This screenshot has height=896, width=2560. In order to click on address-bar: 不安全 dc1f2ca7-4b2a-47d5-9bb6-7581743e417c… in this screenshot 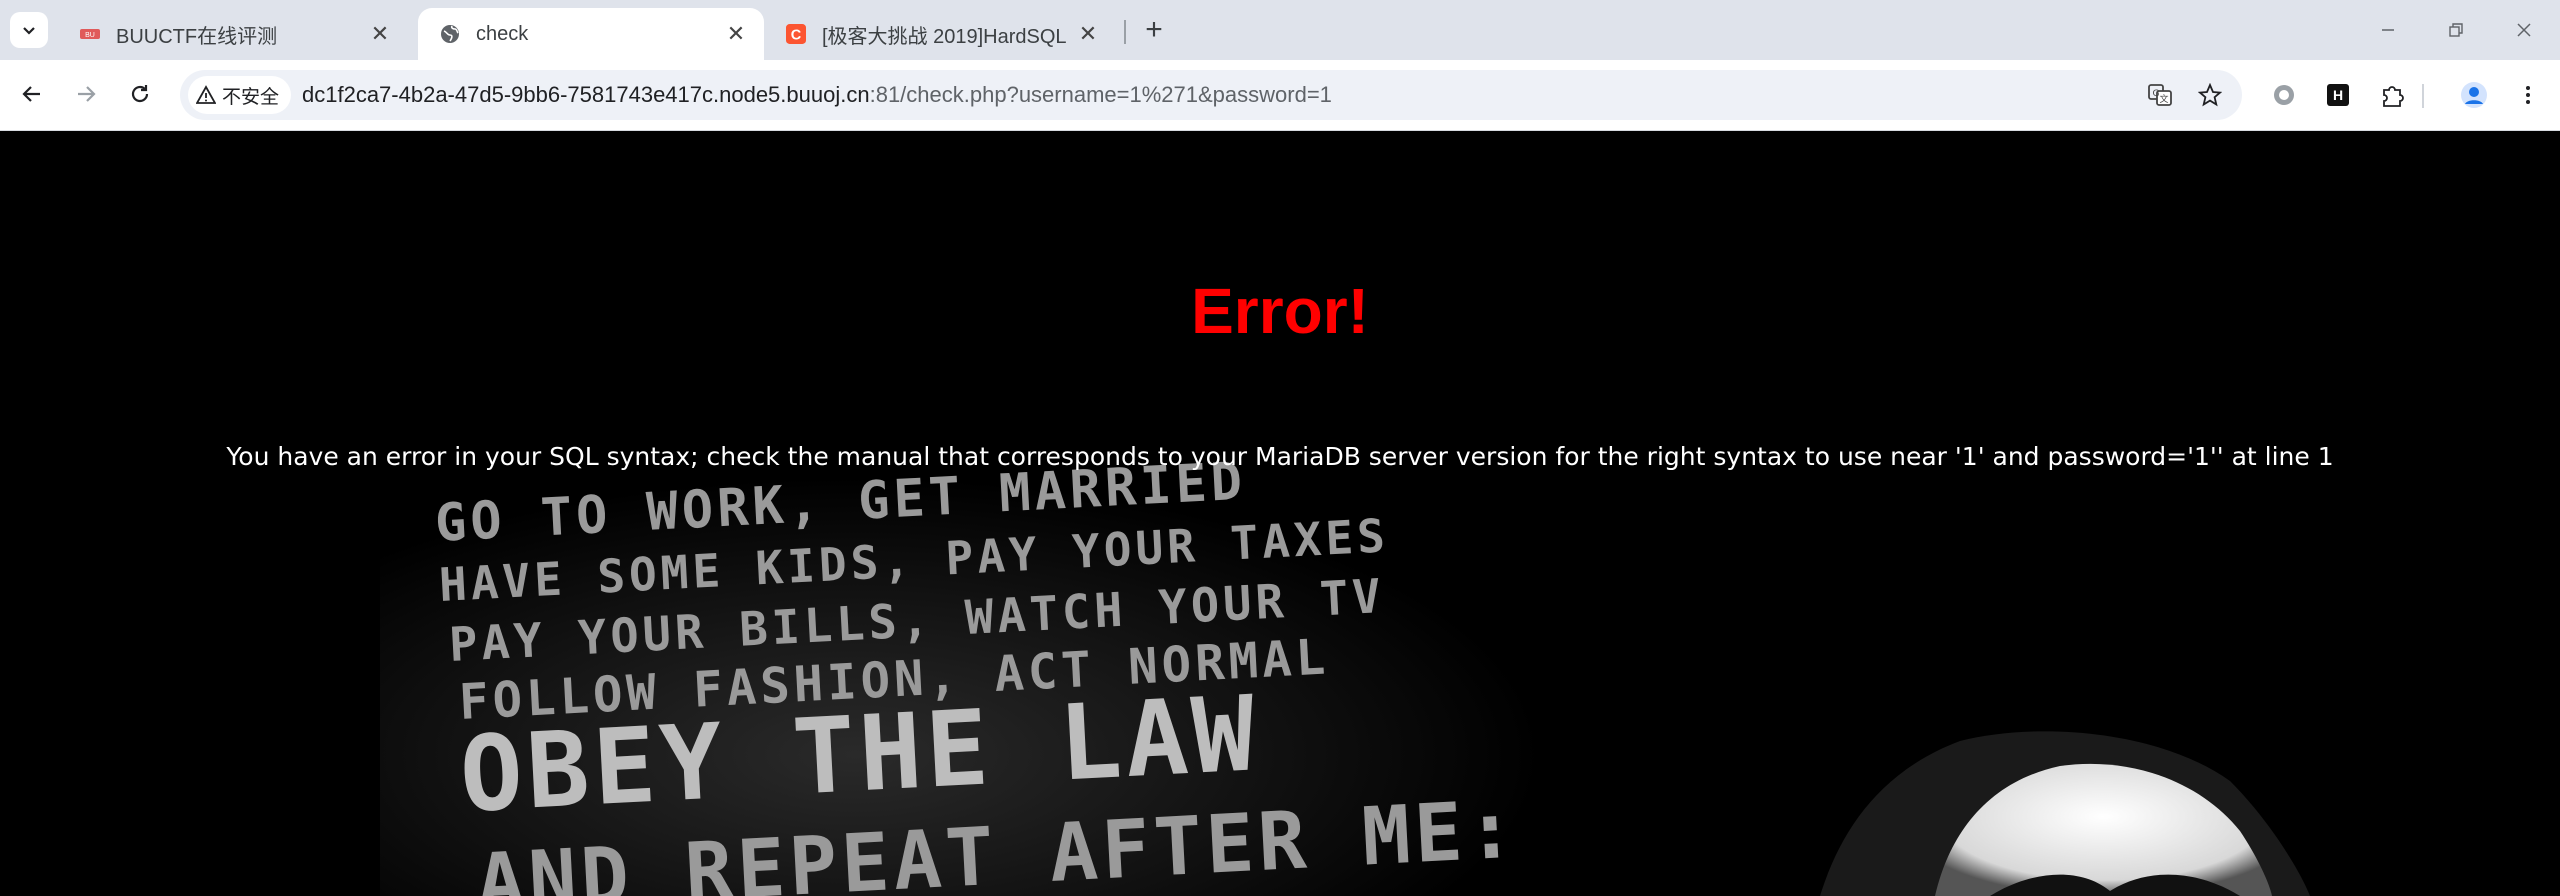, I will do `click(1211, 95)`.